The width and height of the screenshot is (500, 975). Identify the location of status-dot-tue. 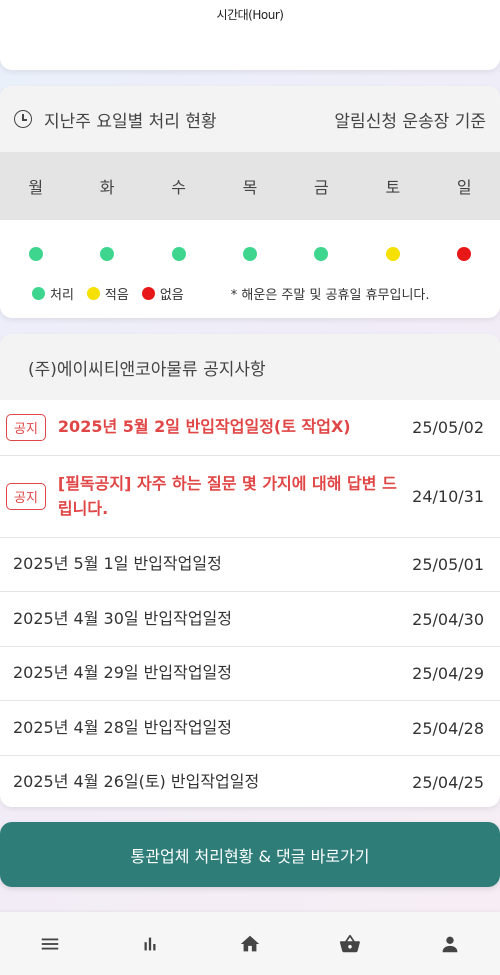
(107, 253).